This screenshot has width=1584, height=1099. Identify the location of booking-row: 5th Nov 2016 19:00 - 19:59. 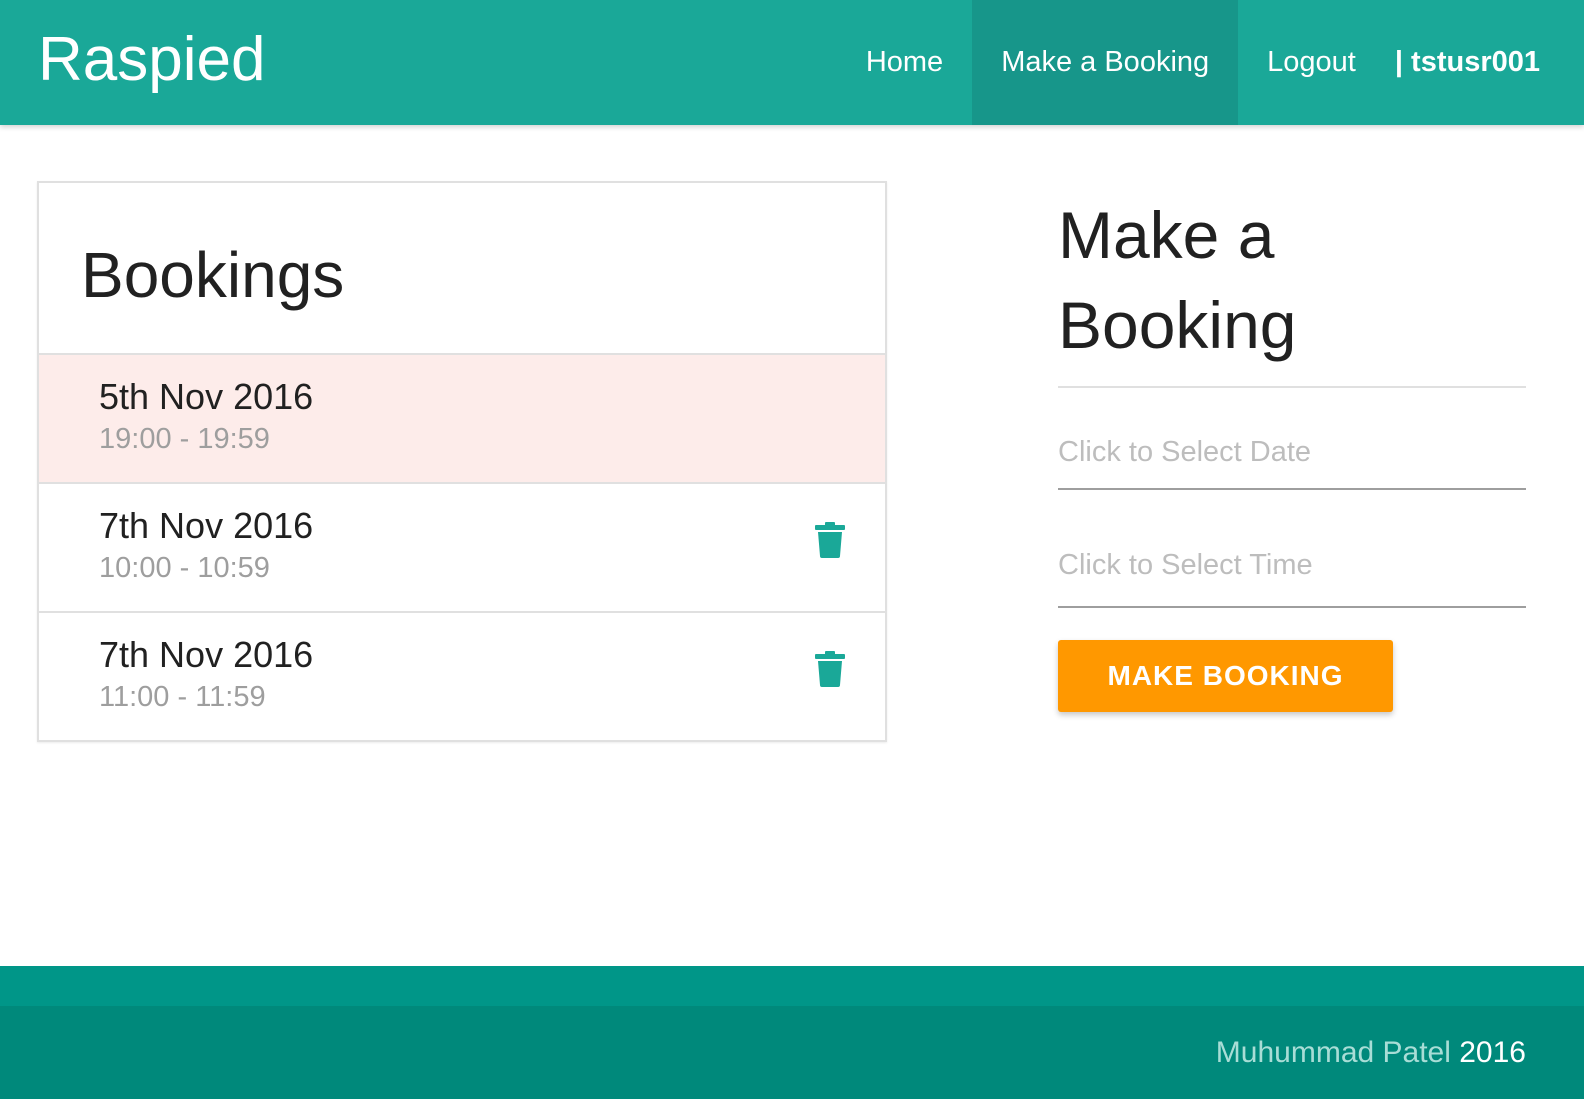
(462, 419).